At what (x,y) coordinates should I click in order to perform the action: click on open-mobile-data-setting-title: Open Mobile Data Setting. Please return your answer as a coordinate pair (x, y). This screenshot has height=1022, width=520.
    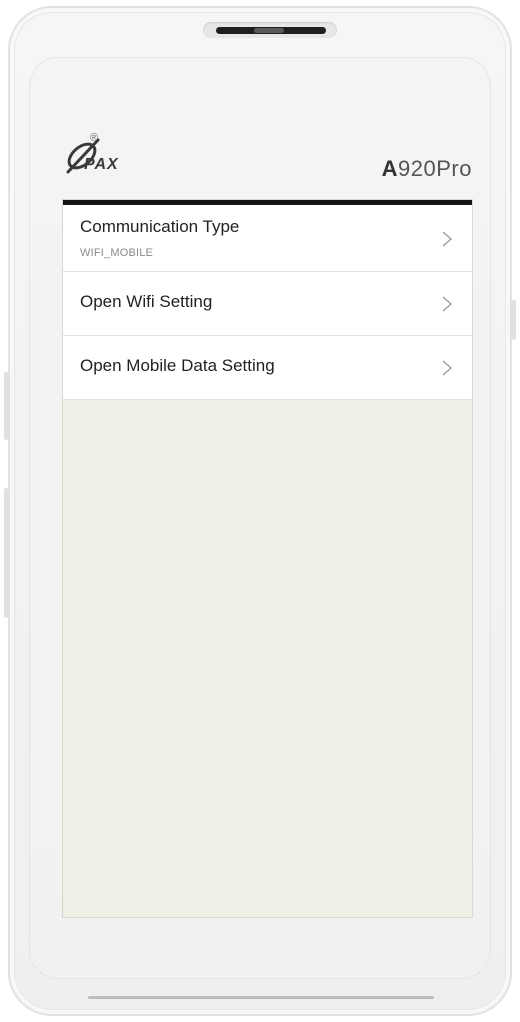
    Looking at the image, I should click on (177, 365).